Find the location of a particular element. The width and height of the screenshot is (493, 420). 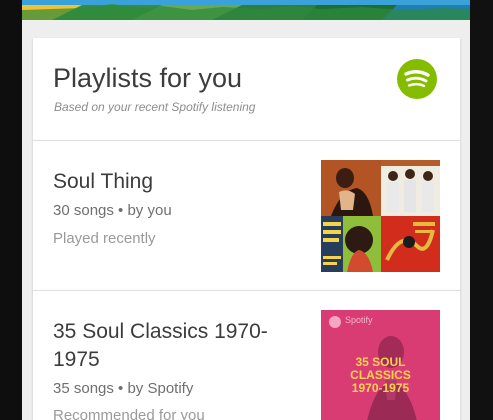

card-title: Playlists for you is located at coordinates (148, 78).